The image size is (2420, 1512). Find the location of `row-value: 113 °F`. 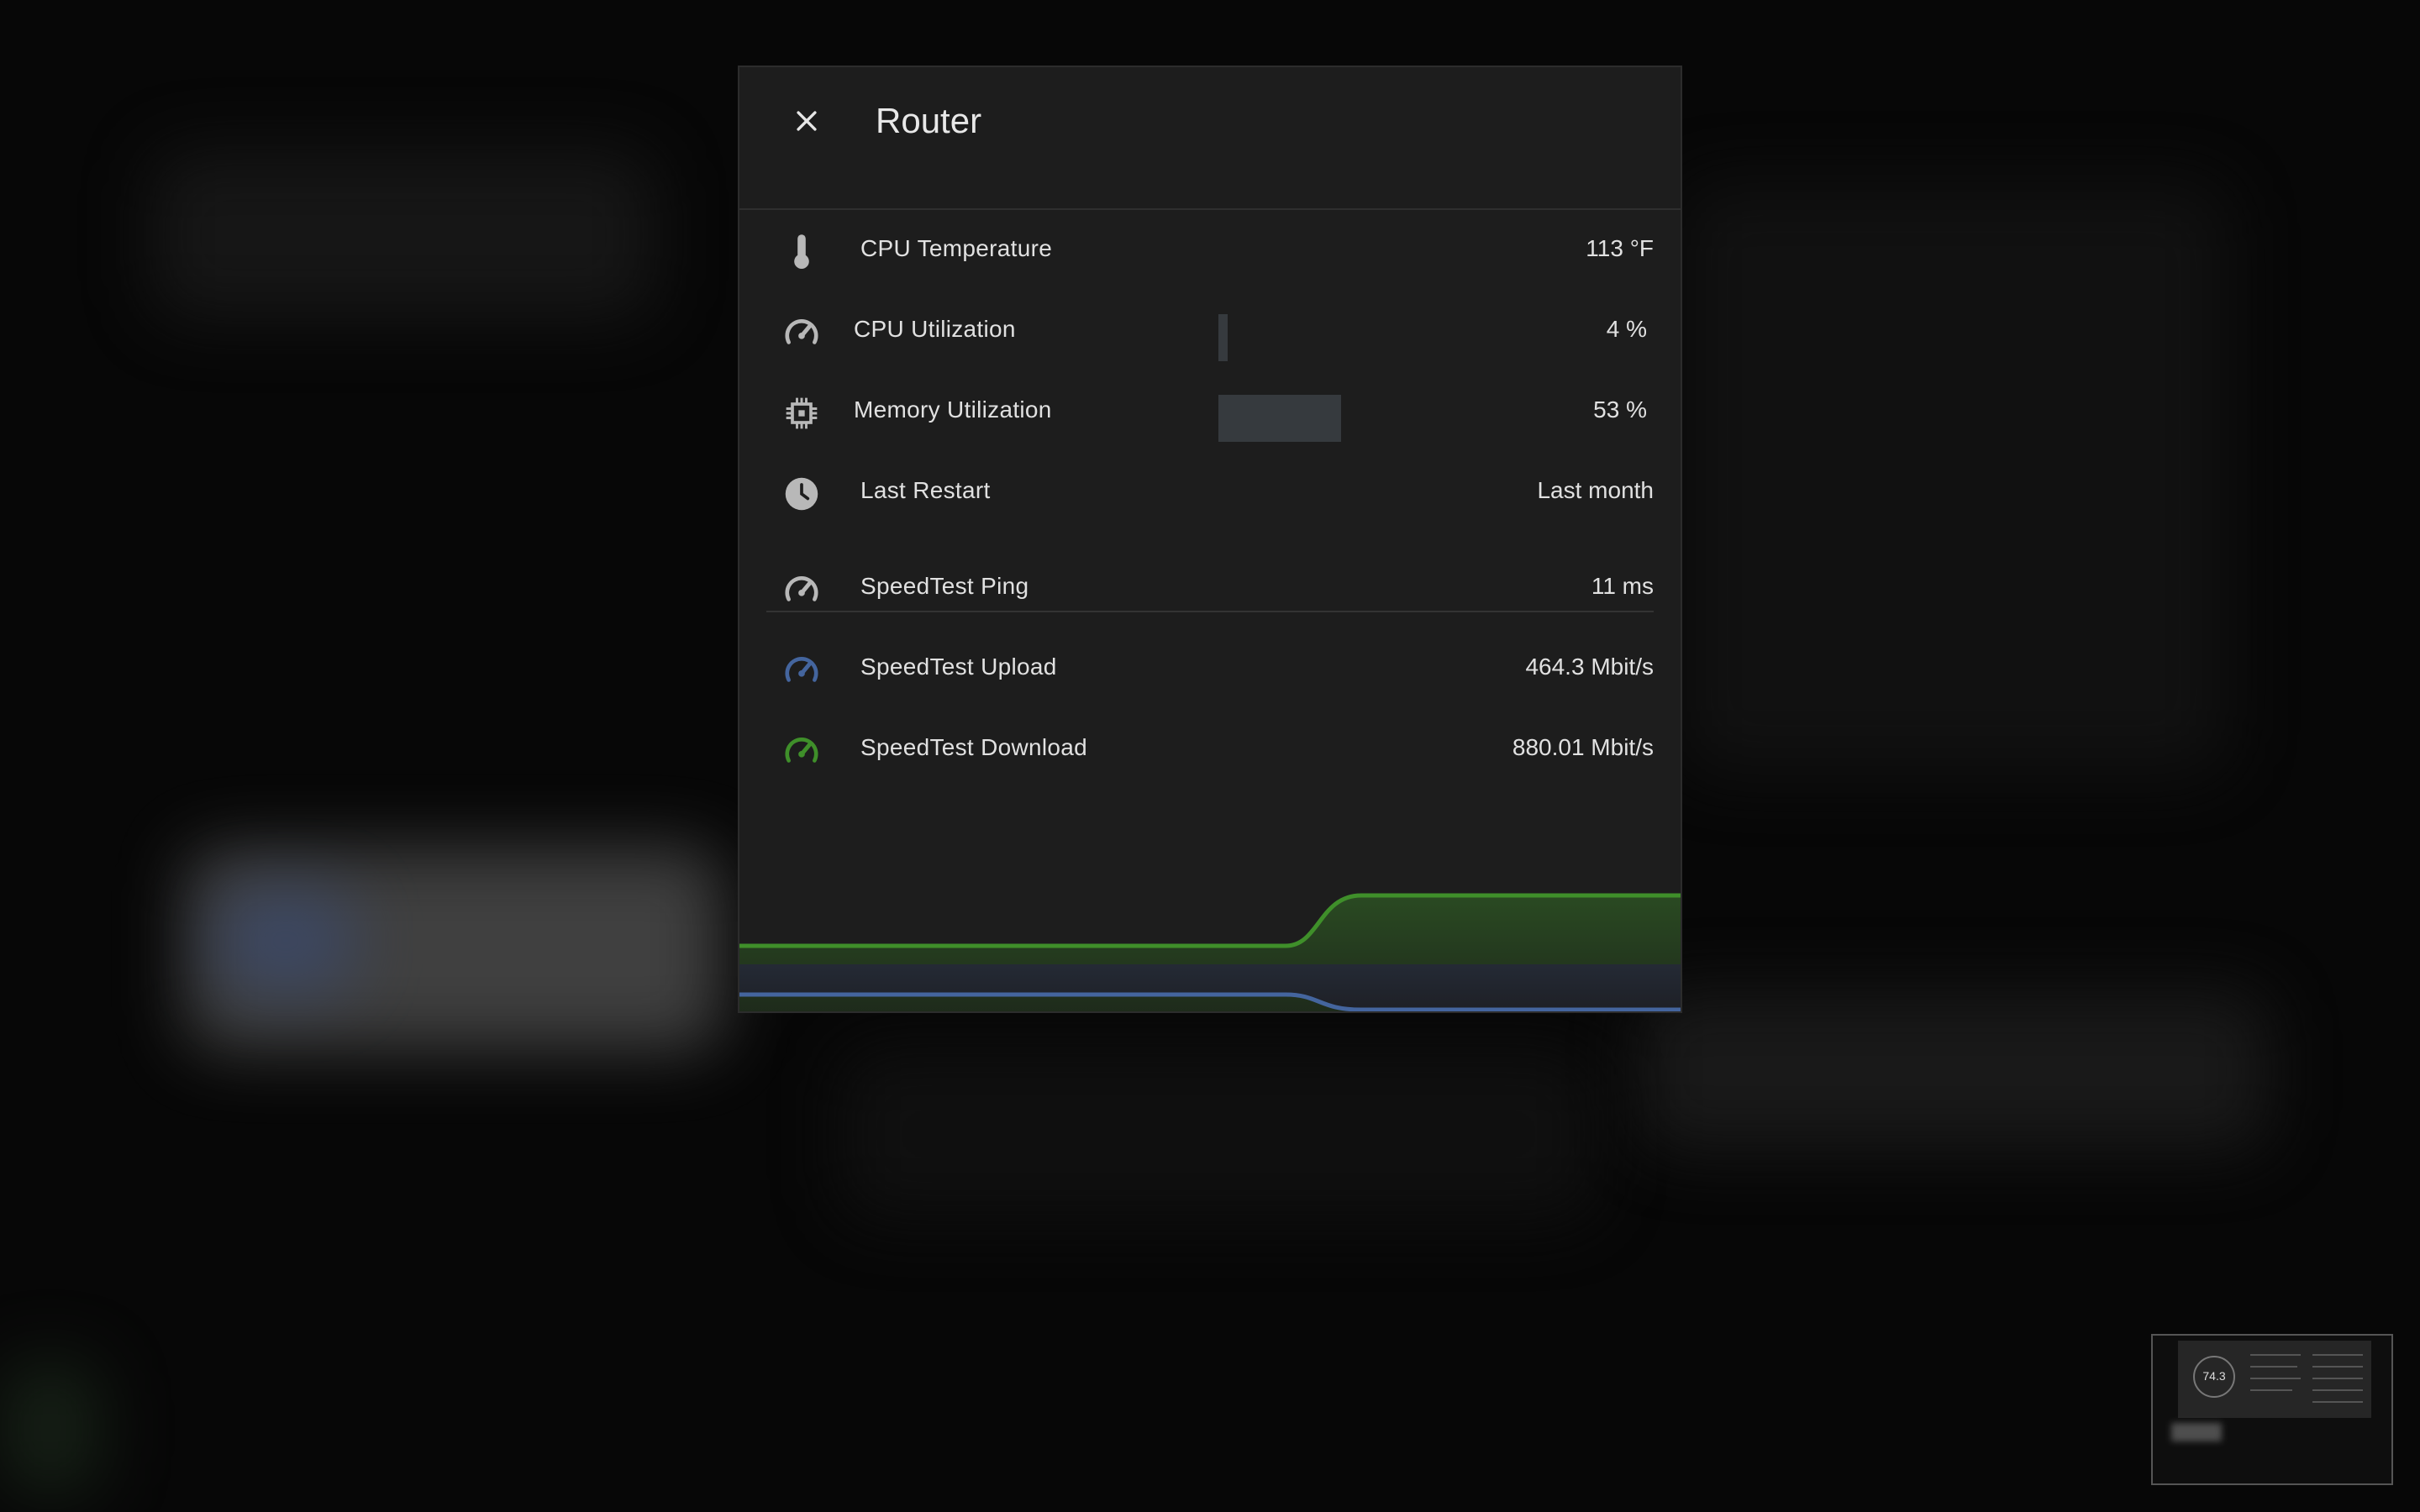

row-value: 113 °F is located at coordinates (1620, 248).